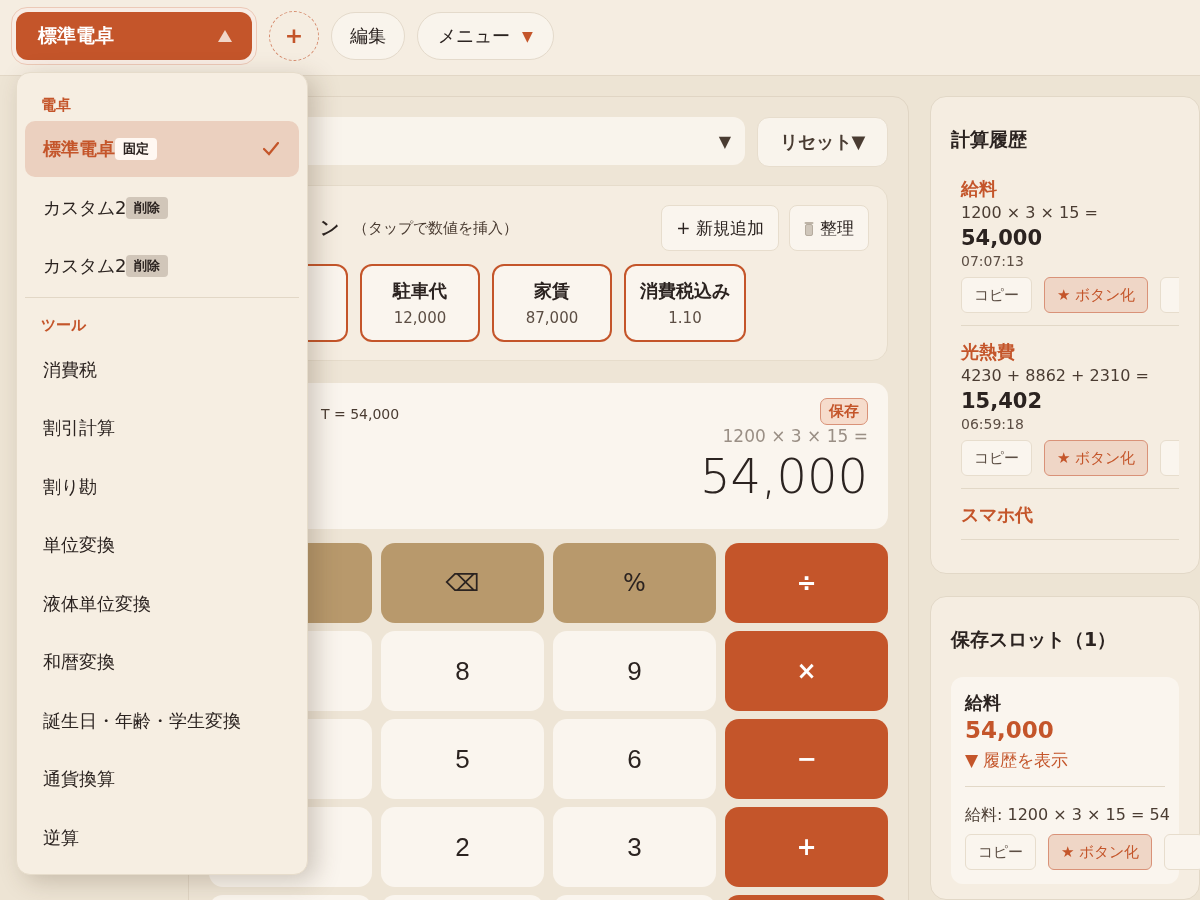 The image size is (1200, 900). What do you see at coordinates (134, 35) in the screenshot?
I see `calculator-select: 標準電卓` at bounding box center [134, 35].